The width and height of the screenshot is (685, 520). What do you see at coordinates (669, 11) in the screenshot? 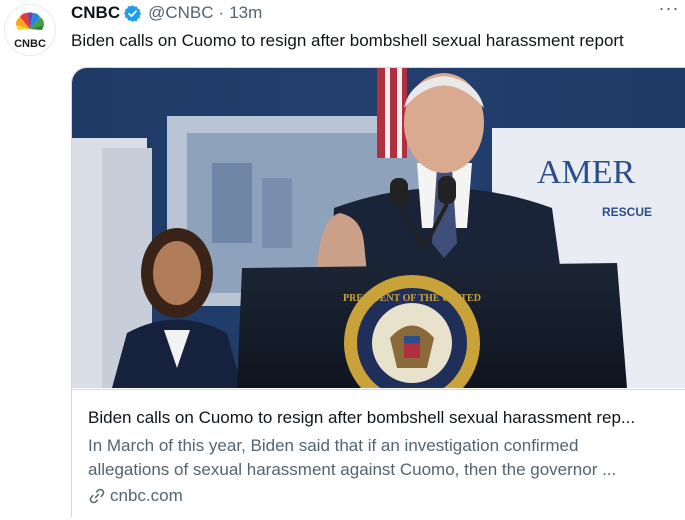
I see `more-options-icon: ···` at bounding box center [669, 11].